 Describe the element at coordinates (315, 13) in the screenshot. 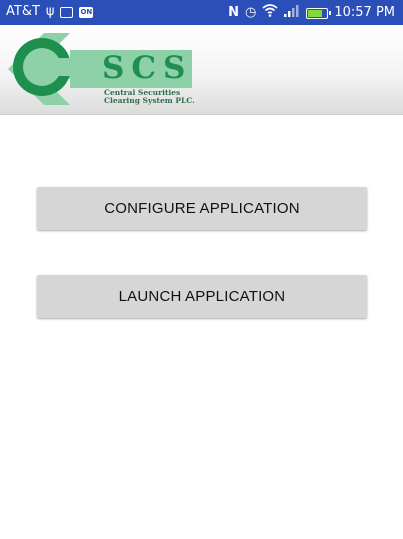

I see `battery-level-fill` at that location.